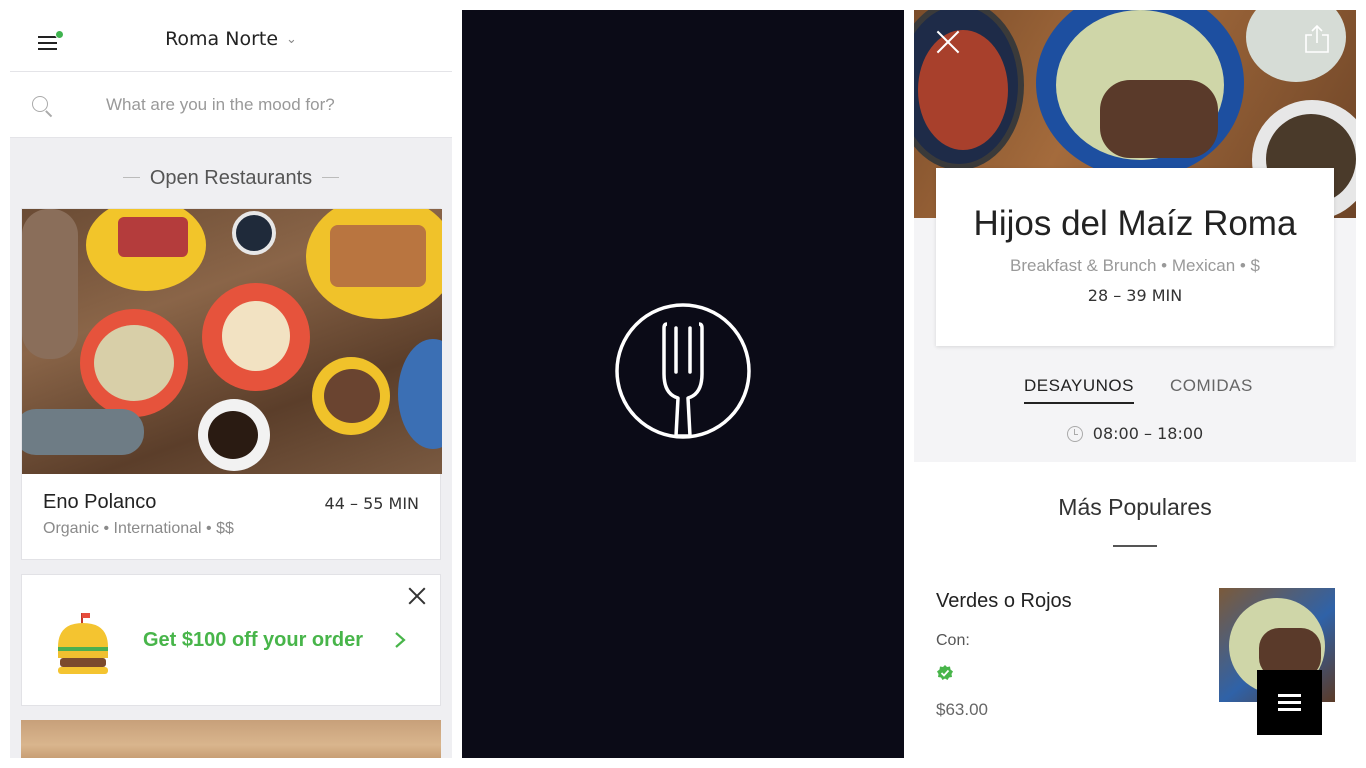  Describe the element at coordinates (232, 341) in the screenshot. I see `restaurant-photo` at that location.